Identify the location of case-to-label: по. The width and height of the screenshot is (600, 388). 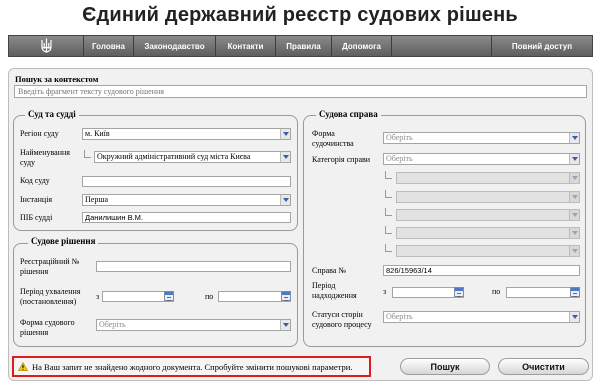
(496, 291).